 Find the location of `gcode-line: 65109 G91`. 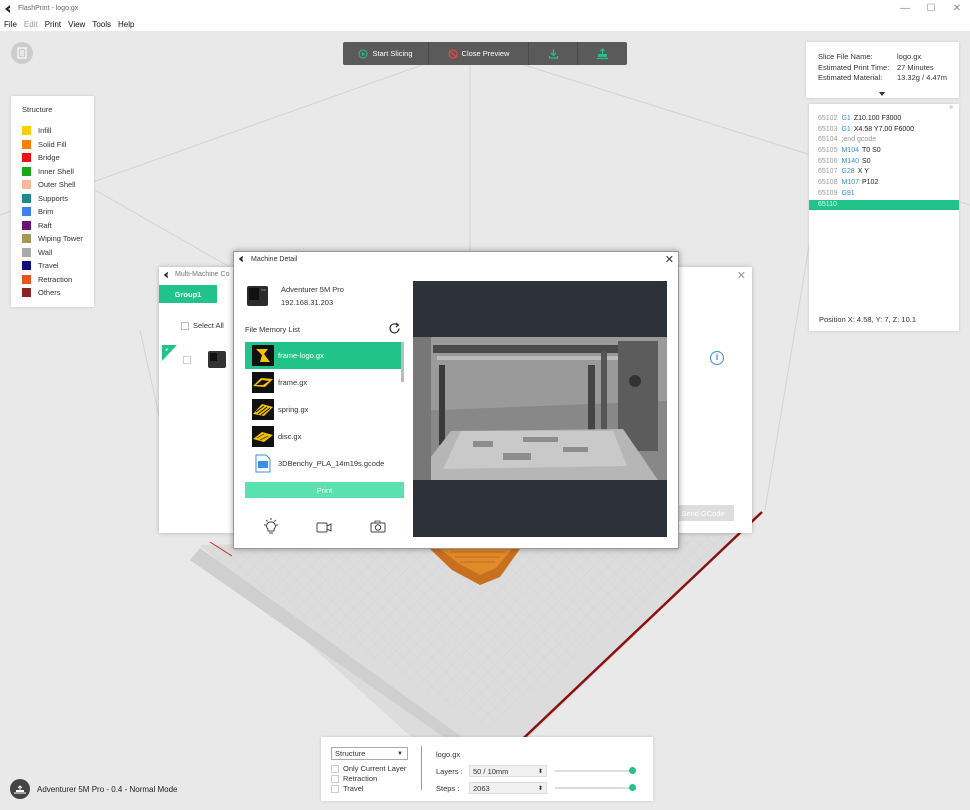

gcode-line: 65109 G91 is located at coordinates (884, 194).